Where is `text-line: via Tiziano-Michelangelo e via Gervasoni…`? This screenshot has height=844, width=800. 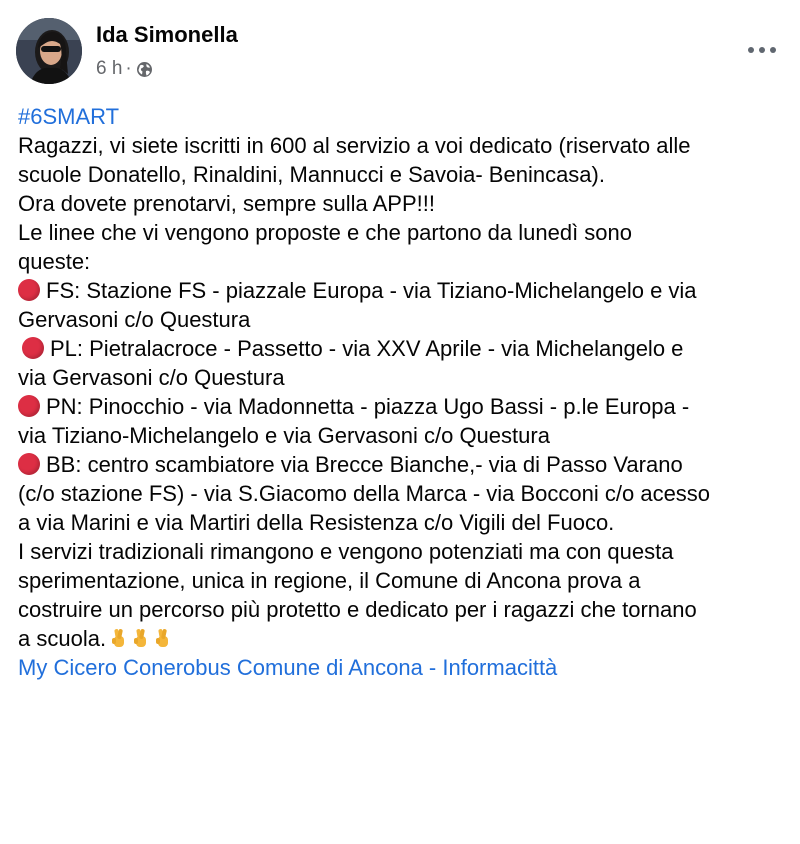
text-line: via Tiziano-Michelangelo e via Gervasoni… is located at coordinates (284, 435).